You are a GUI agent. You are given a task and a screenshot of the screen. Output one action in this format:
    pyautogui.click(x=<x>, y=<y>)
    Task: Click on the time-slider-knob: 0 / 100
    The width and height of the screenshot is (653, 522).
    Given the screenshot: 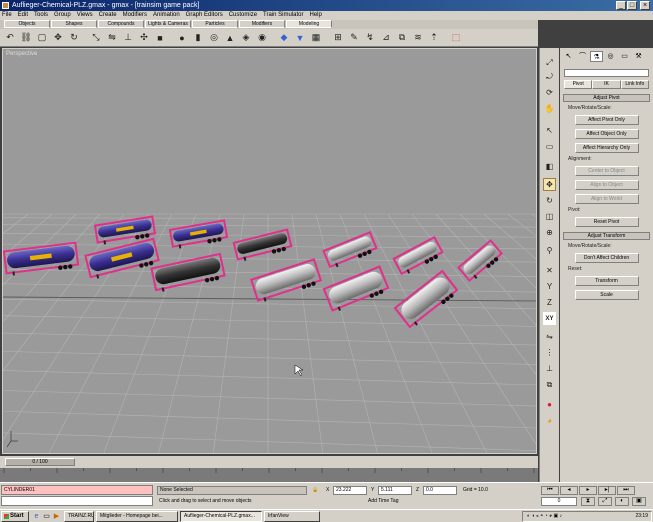 What is the action you would take?
    pyautogui.click(x=40, y=462)
    